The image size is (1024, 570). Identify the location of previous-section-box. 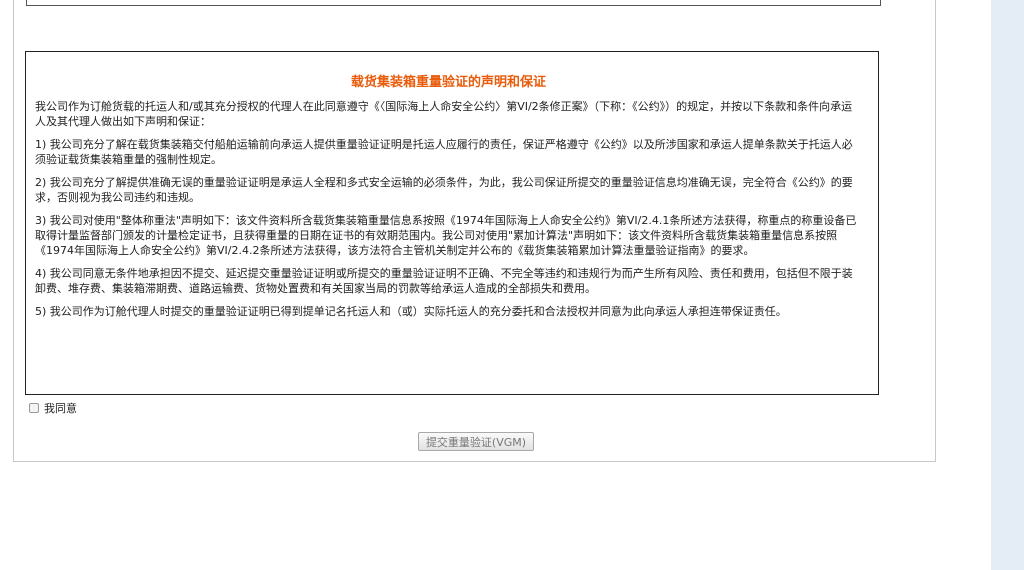
(453, 3).